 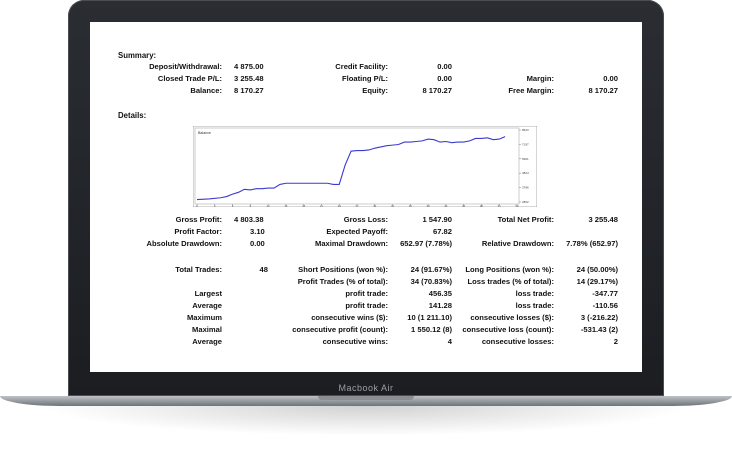 What do you see at coordinates (132, 115) in the screenshot?
I see `details-heading: Details:` at bounding box center [132, 115].